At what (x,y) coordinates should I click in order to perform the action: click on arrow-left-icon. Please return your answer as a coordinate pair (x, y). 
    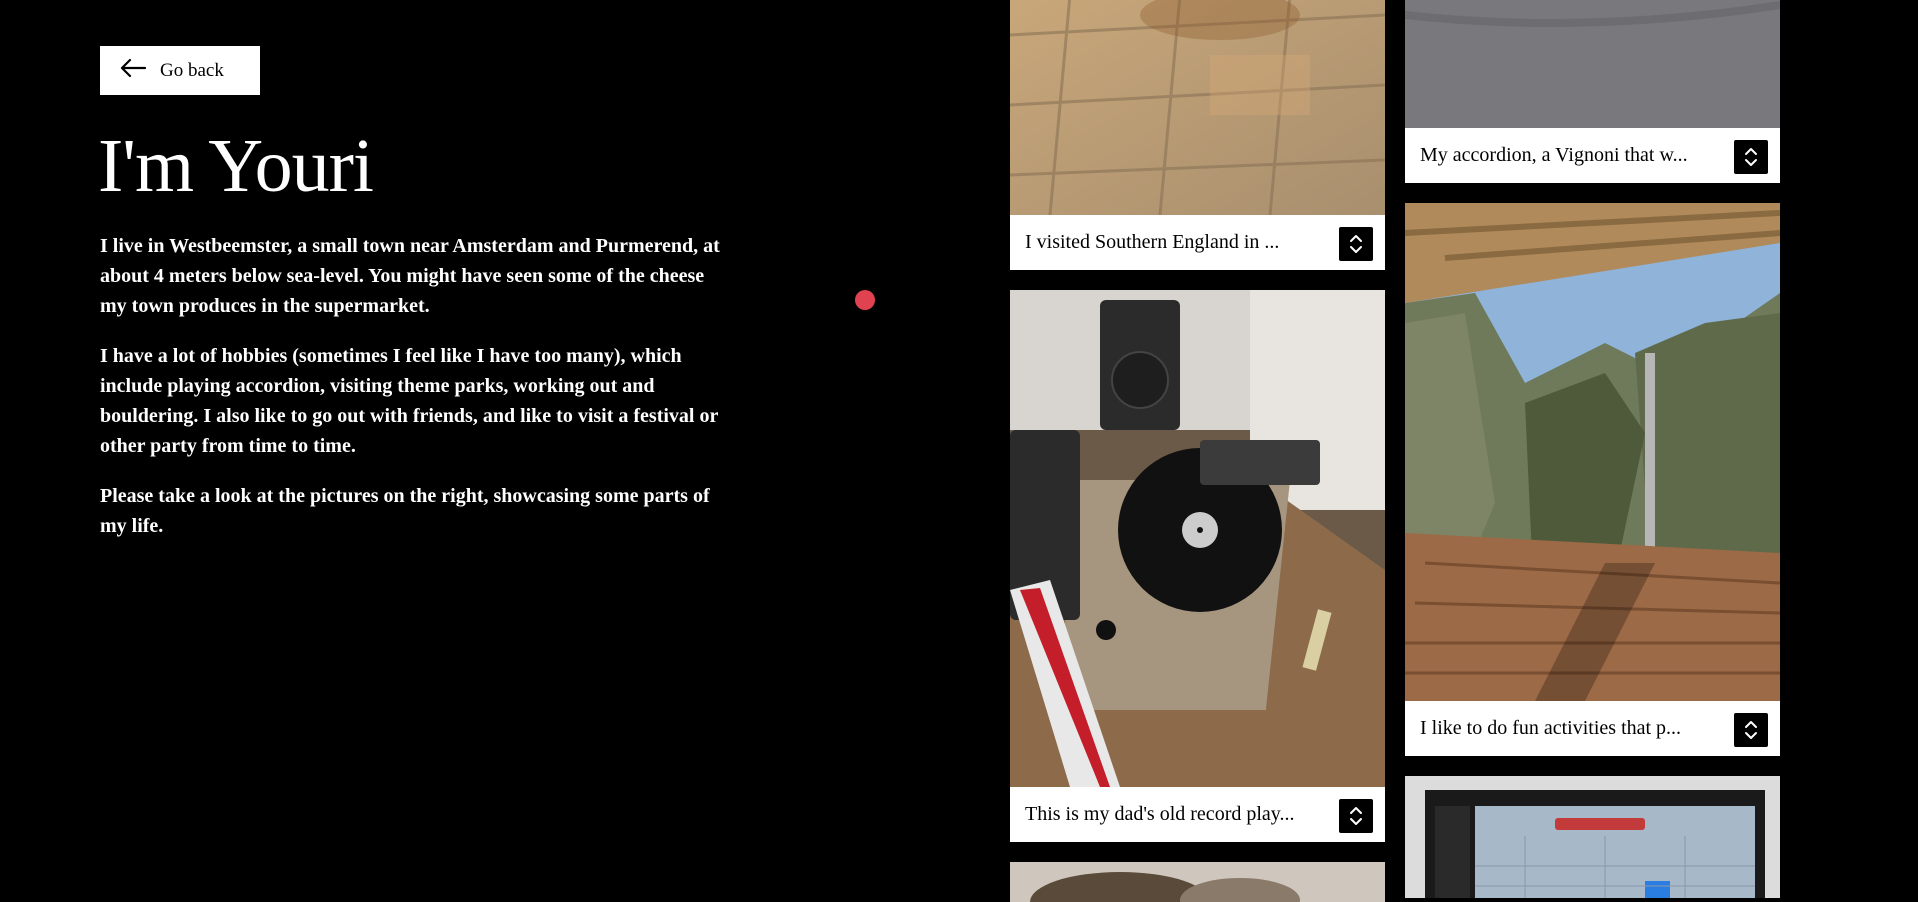
    Looking at the image, I should click on (133, 71).